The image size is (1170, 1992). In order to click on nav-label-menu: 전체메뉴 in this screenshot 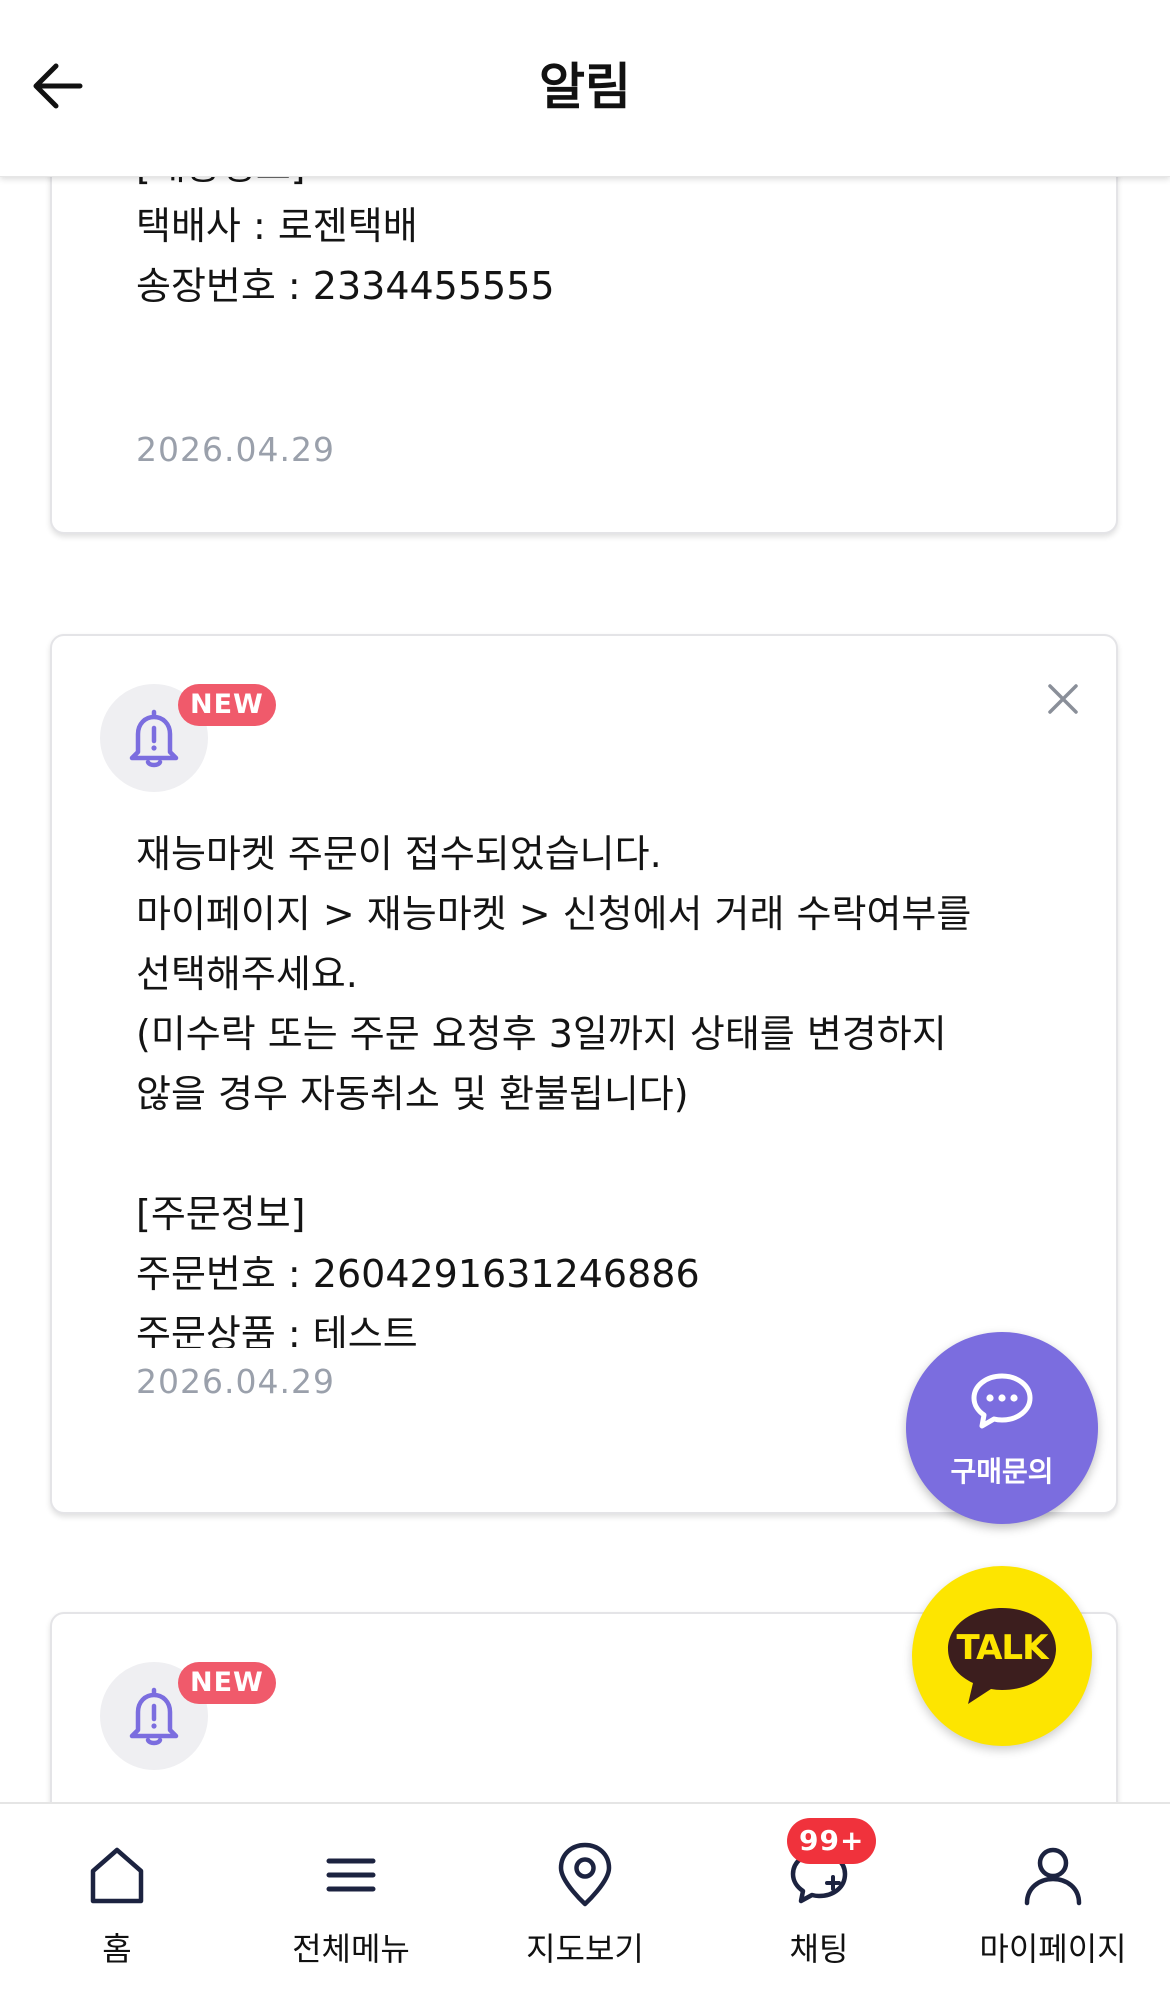, I will do `click(351, 1949)`.